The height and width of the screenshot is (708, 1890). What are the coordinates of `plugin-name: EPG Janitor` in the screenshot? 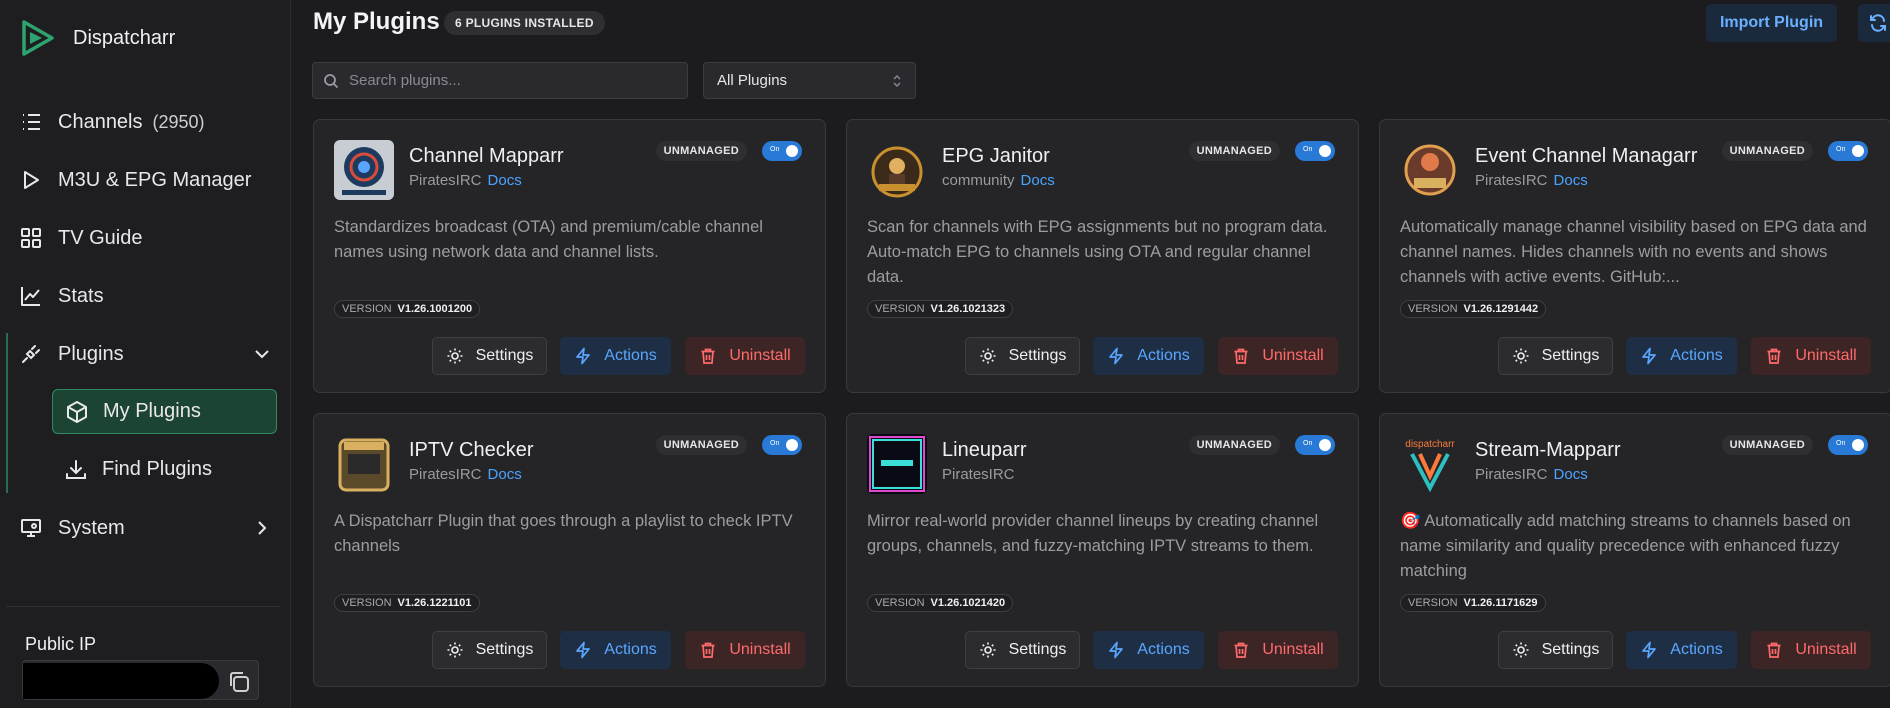 It's located at (996, 156).